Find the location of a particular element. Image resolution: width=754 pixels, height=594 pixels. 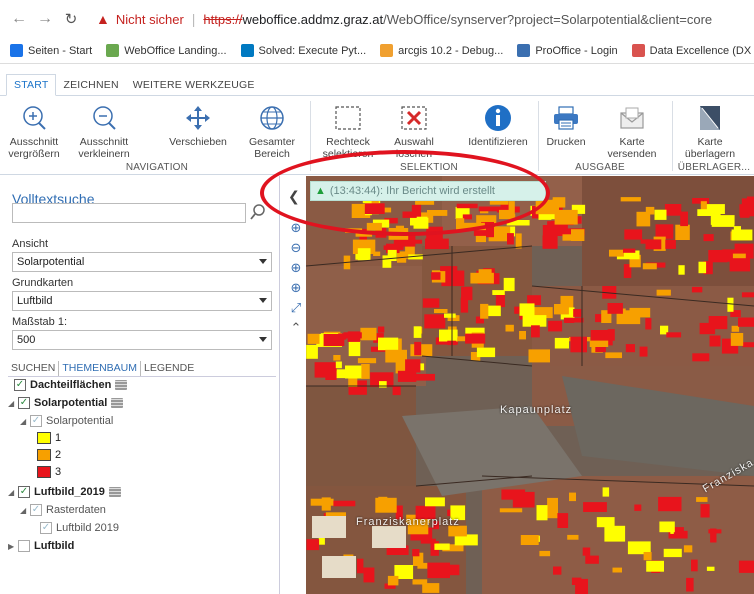

chevron-up-icon: ⌃ is located at coordinates (296, 328).